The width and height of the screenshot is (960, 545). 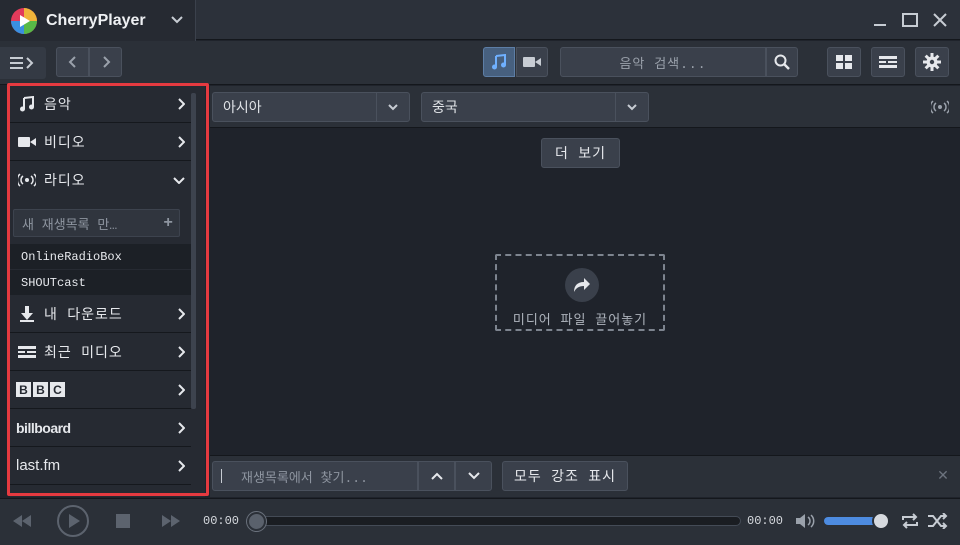 What do you see at coordinates (100, 282) in the screenshot?
I see `playlist-item-shoutcast: SHOUTcast` at bounding box center [100, 282].